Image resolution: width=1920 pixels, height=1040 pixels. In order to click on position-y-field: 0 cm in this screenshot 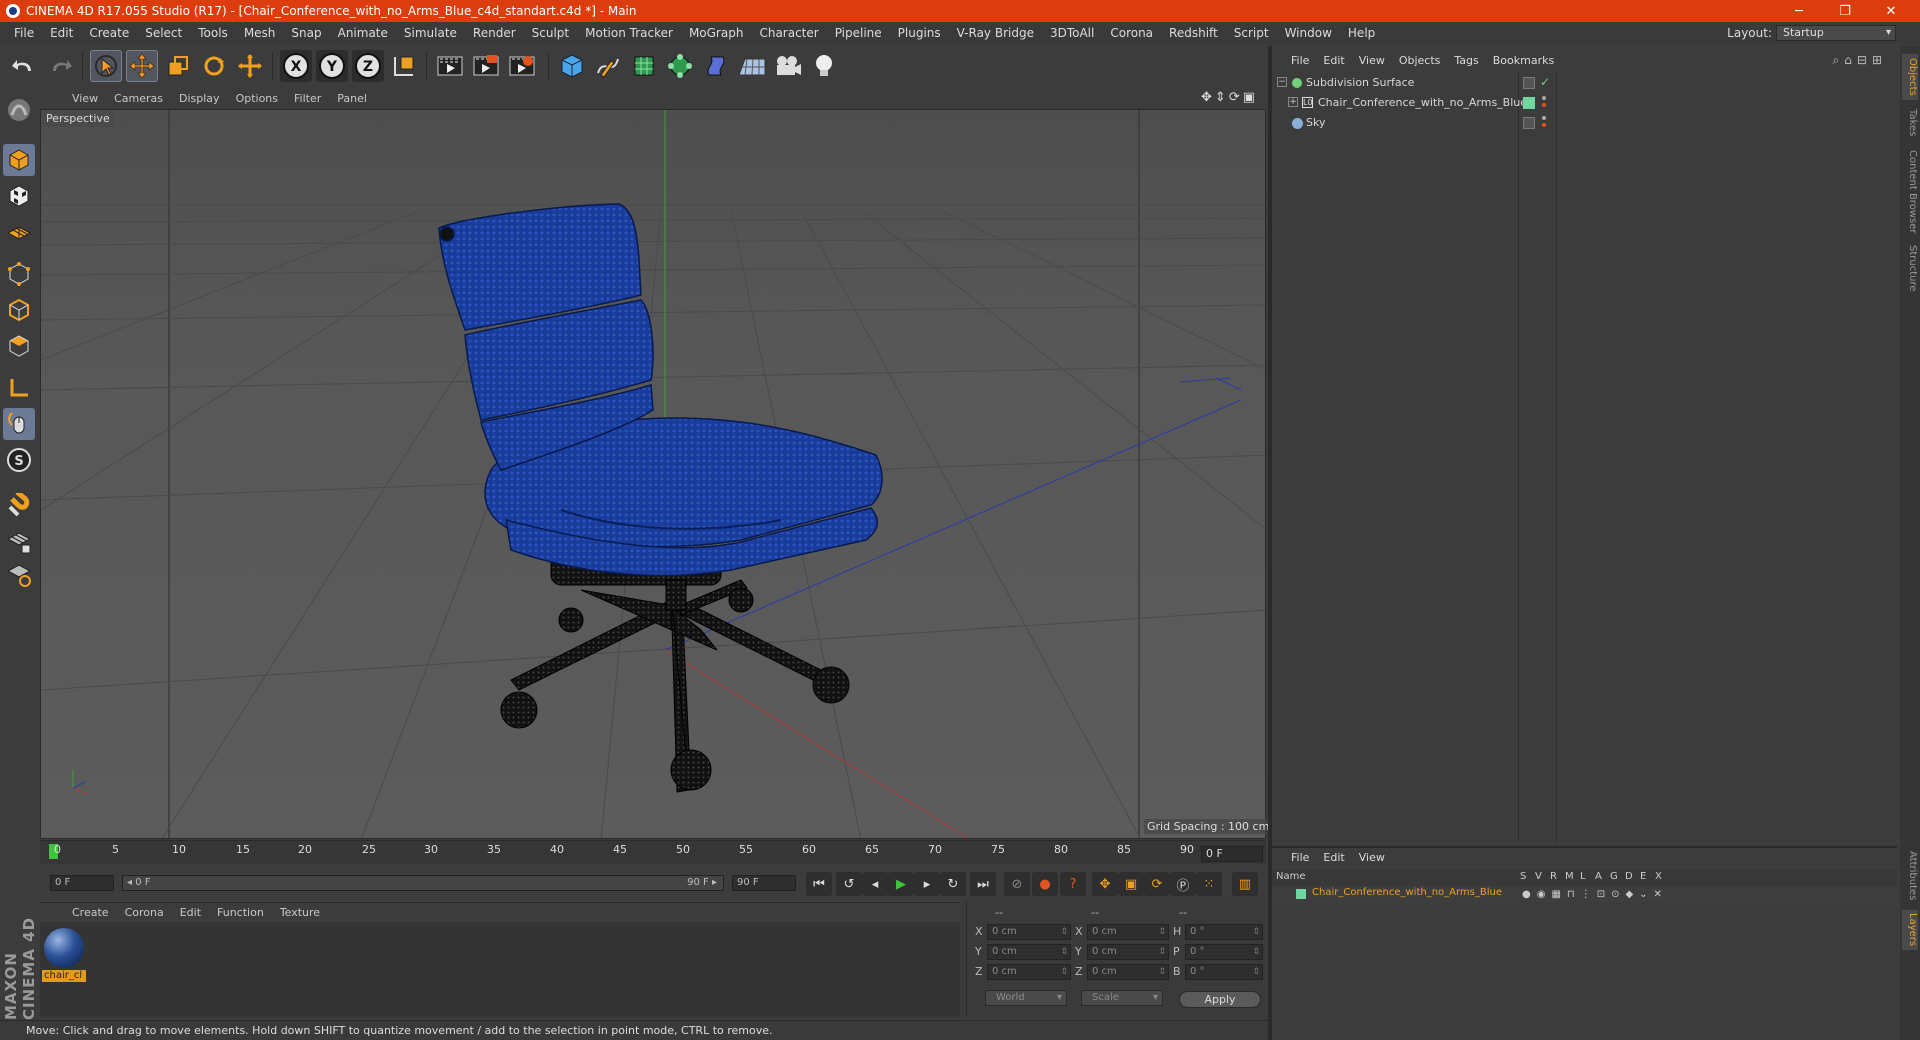, I will do `click(1029, 952)`.